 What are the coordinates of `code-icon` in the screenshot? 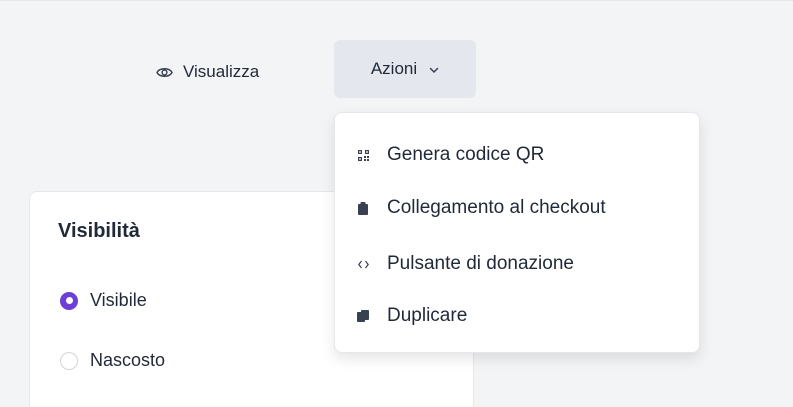 It's located at (363, 264).